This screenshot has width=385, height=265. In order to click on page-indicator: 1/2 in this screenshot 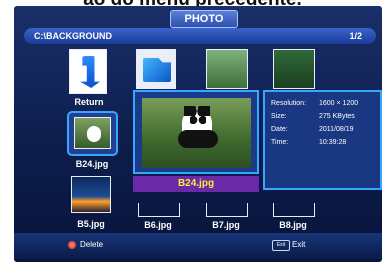, I will do `click(355, 36)`.